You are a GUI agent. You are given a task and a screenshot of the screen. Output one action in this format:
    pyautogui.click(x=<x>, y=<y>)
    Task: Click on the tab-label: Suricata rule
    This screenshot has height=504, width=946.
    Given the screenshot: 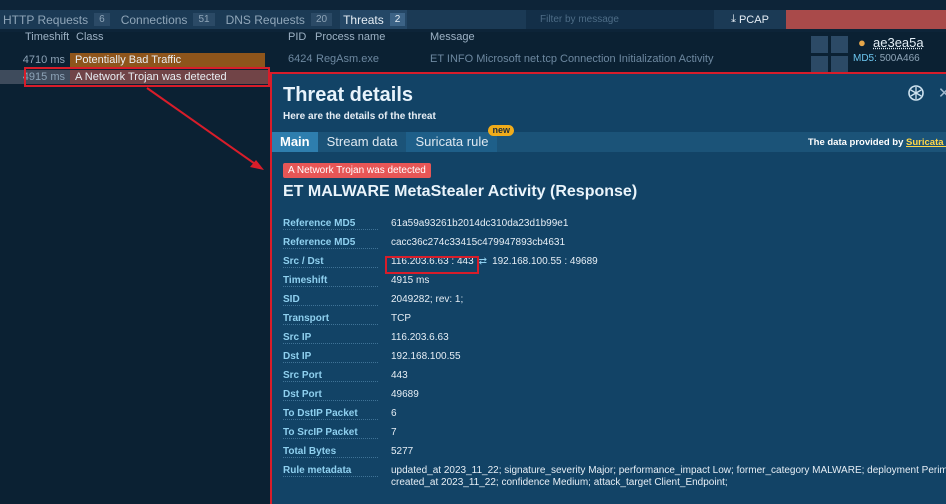 What is the action you would take?
    pyautogui.click(x=452, y=141)
    